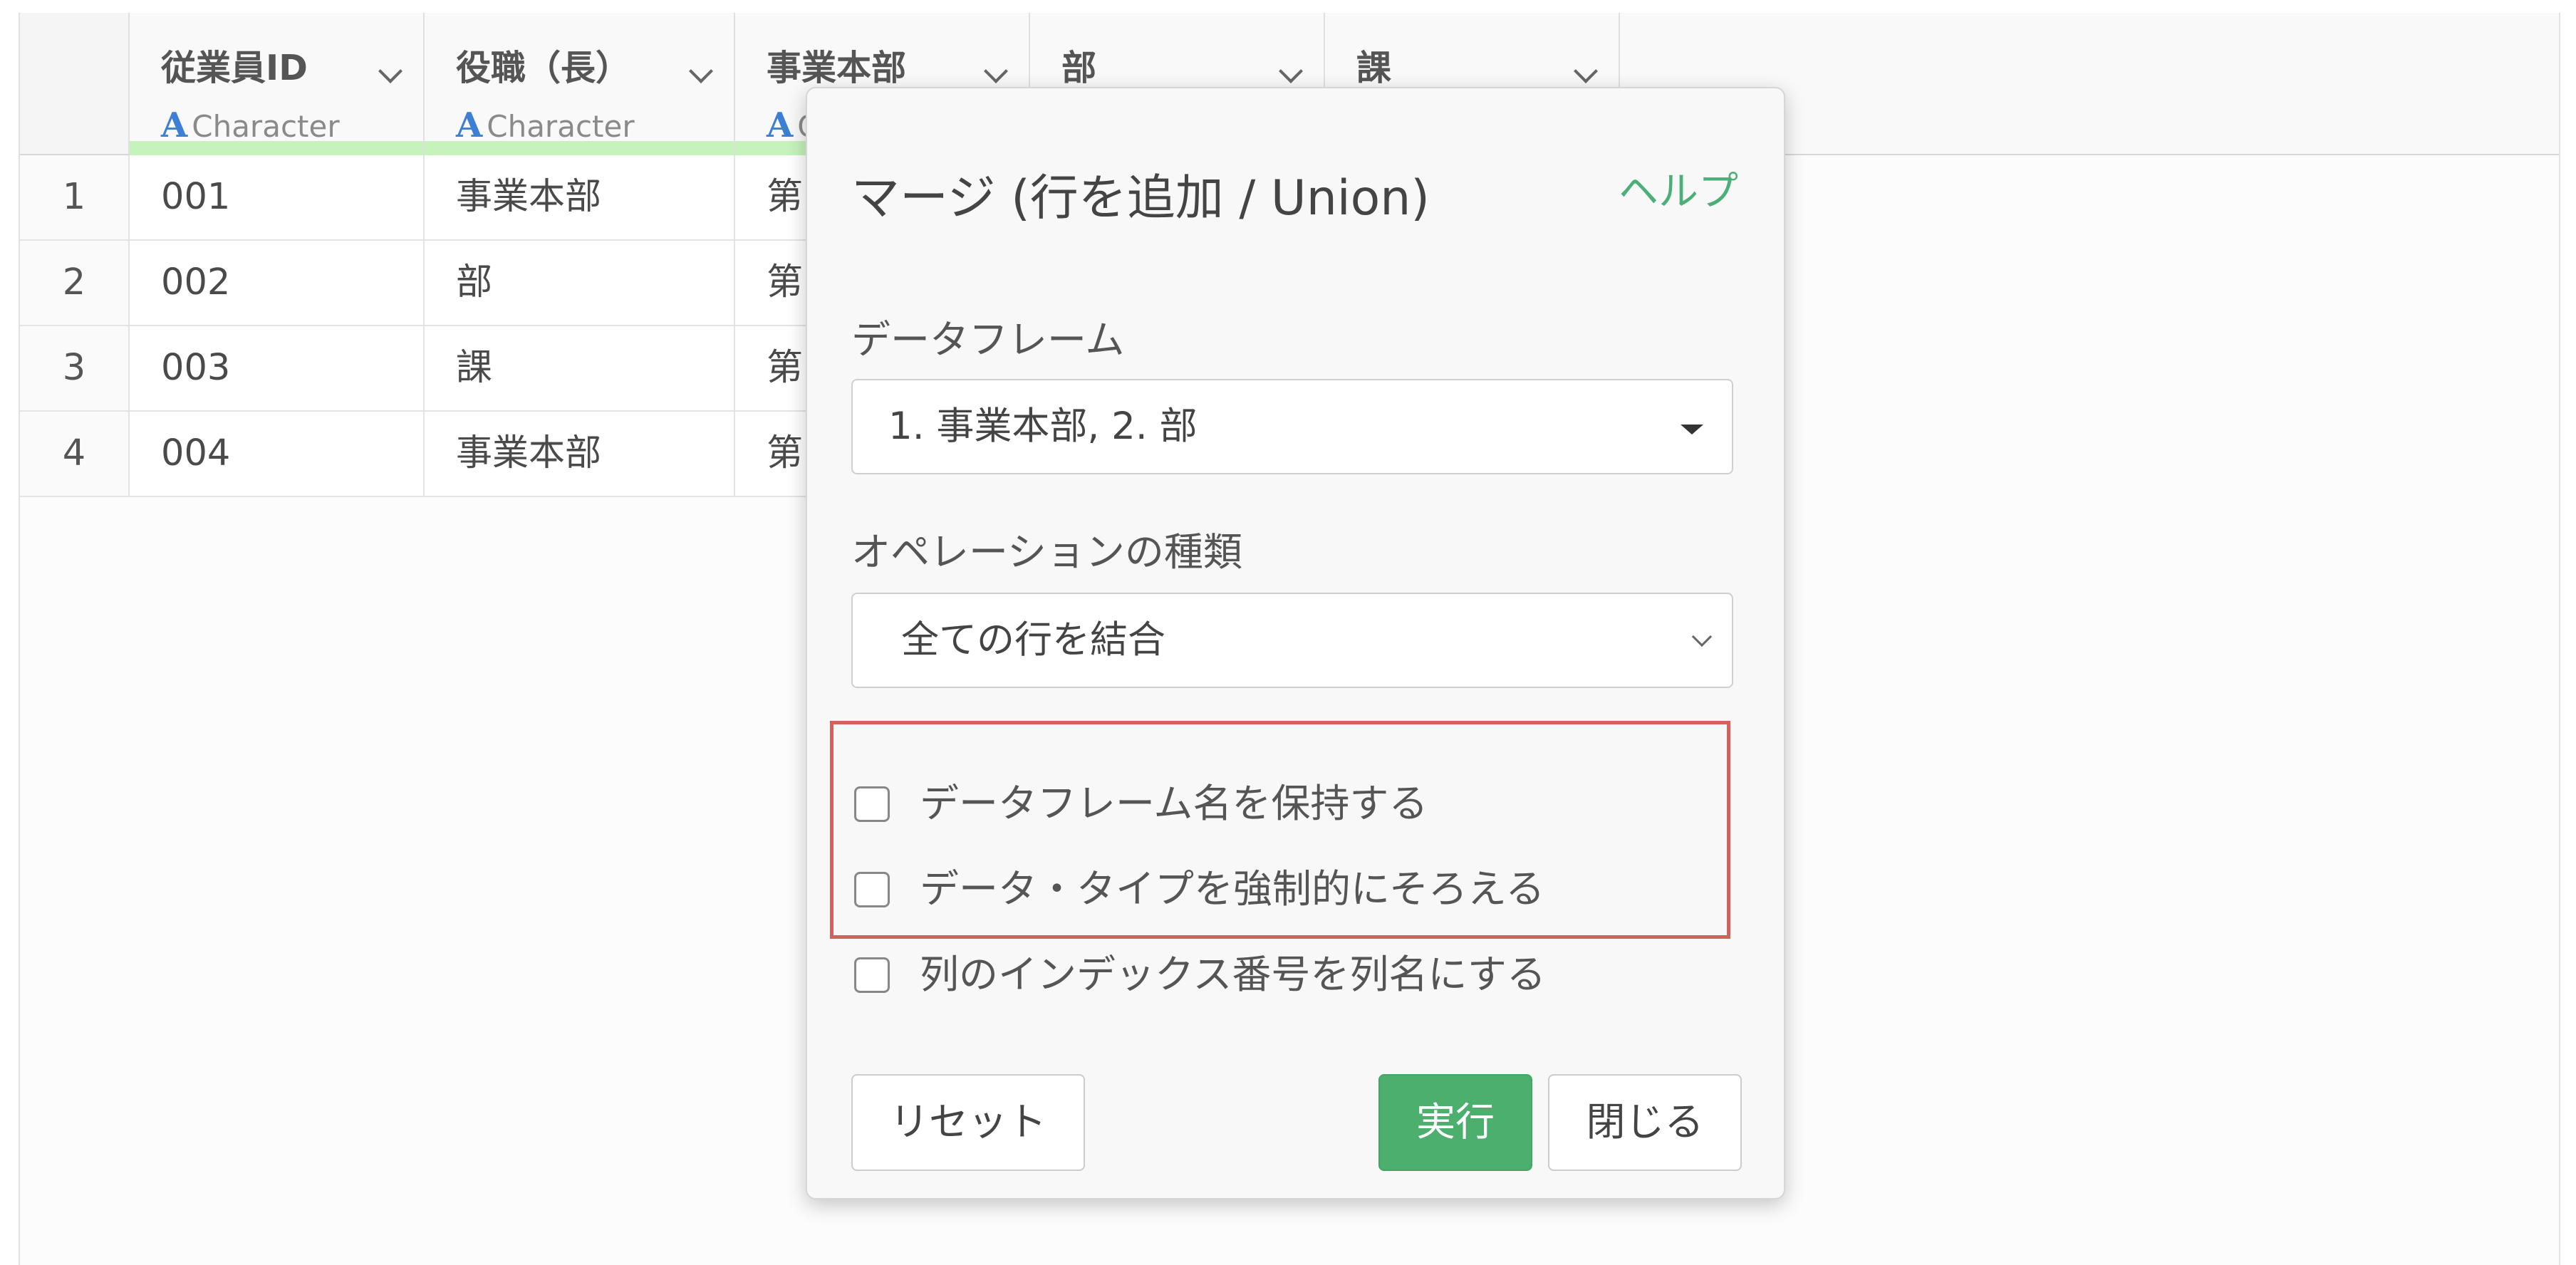  What do you see at coordinates (1455, 1122) in the screenshot?
I see `run-button: 実行` at bounding box center [1455, 1122].